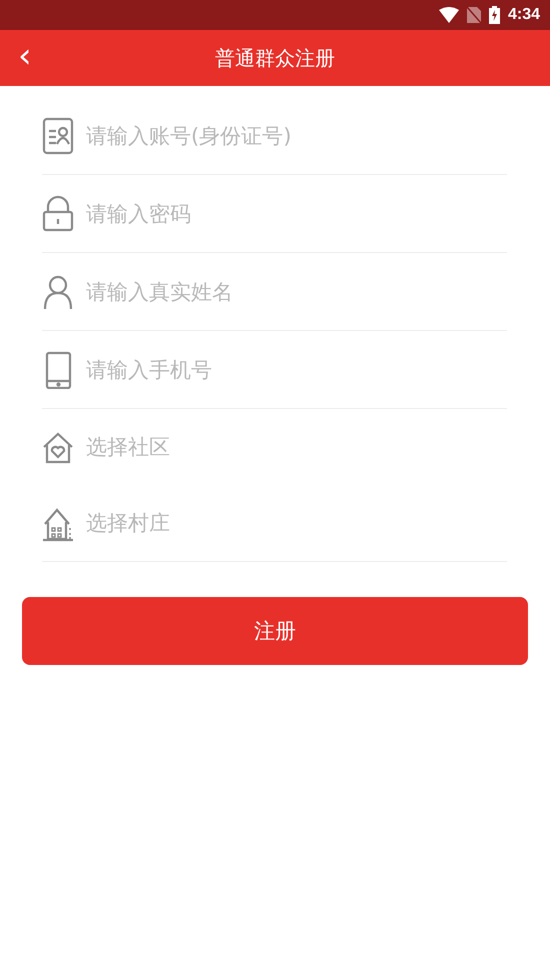 The width and height of the screenshot is (550, 979). Describe the element at coordinates (448, 15) in the screenshot. I see `wifi-icon` at that location.